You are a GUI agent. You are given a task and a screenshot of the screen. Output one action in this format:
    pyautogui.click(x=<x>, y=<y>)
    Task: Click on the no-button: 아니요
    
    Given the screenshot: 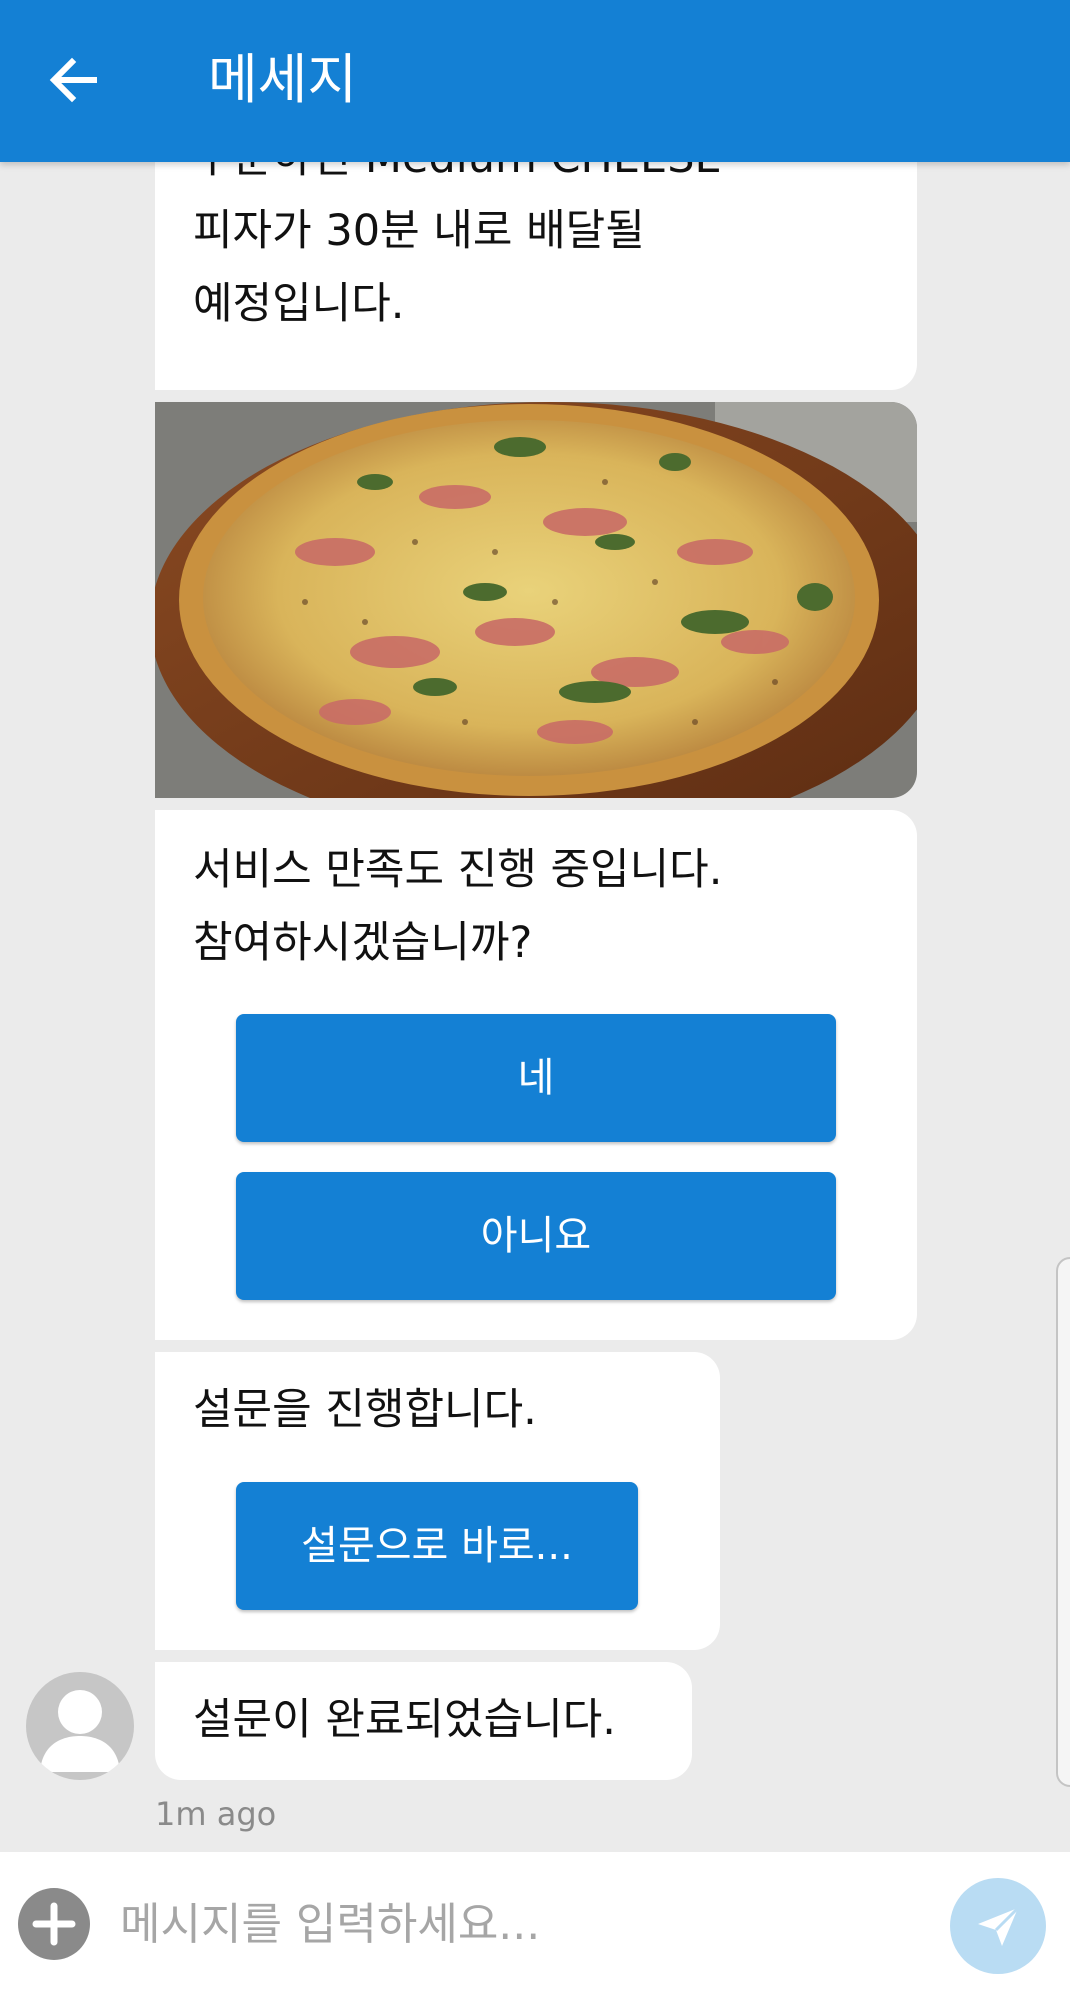 What is the action you would take?
    pyautogui.click(x=536, y=1236)
    